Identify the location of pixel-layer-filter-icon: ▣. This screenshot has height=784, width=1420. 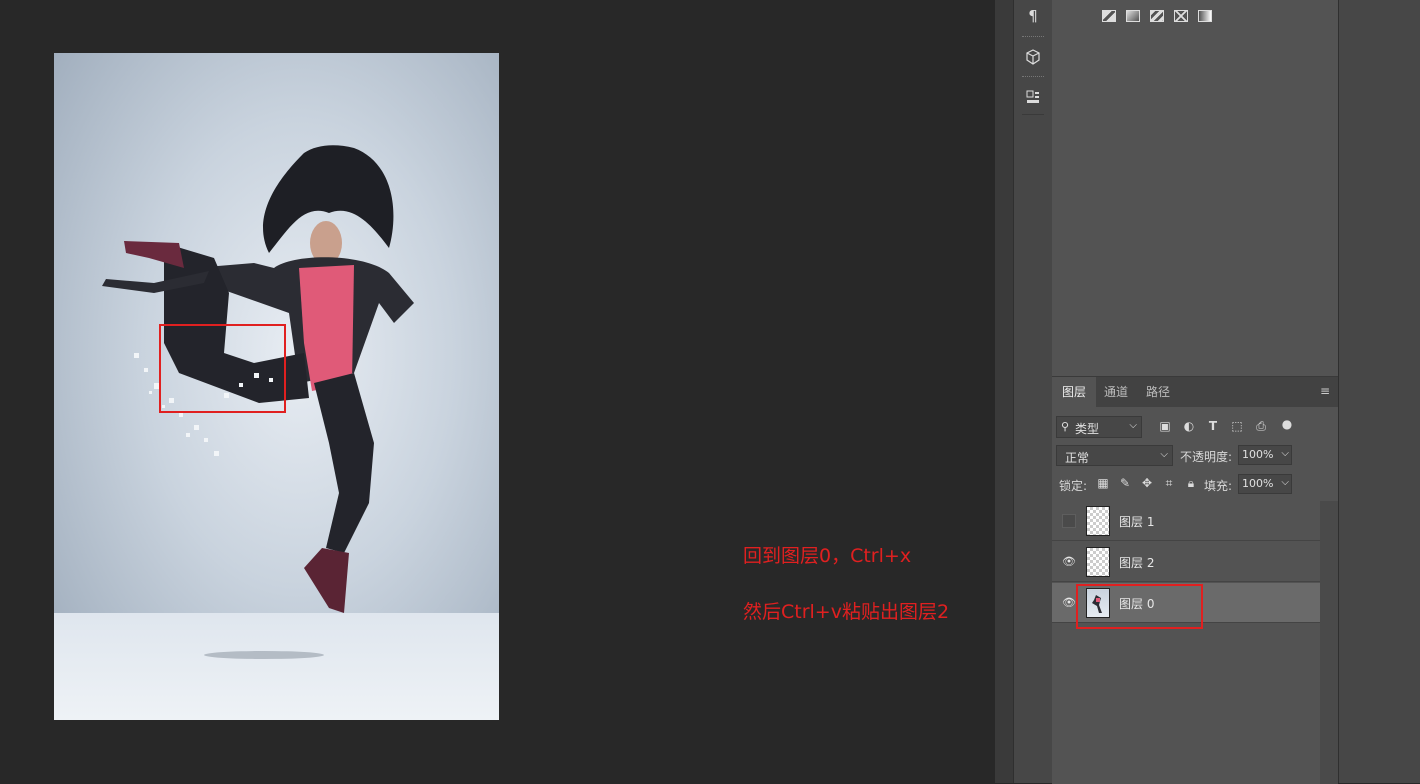
(1165, 426).